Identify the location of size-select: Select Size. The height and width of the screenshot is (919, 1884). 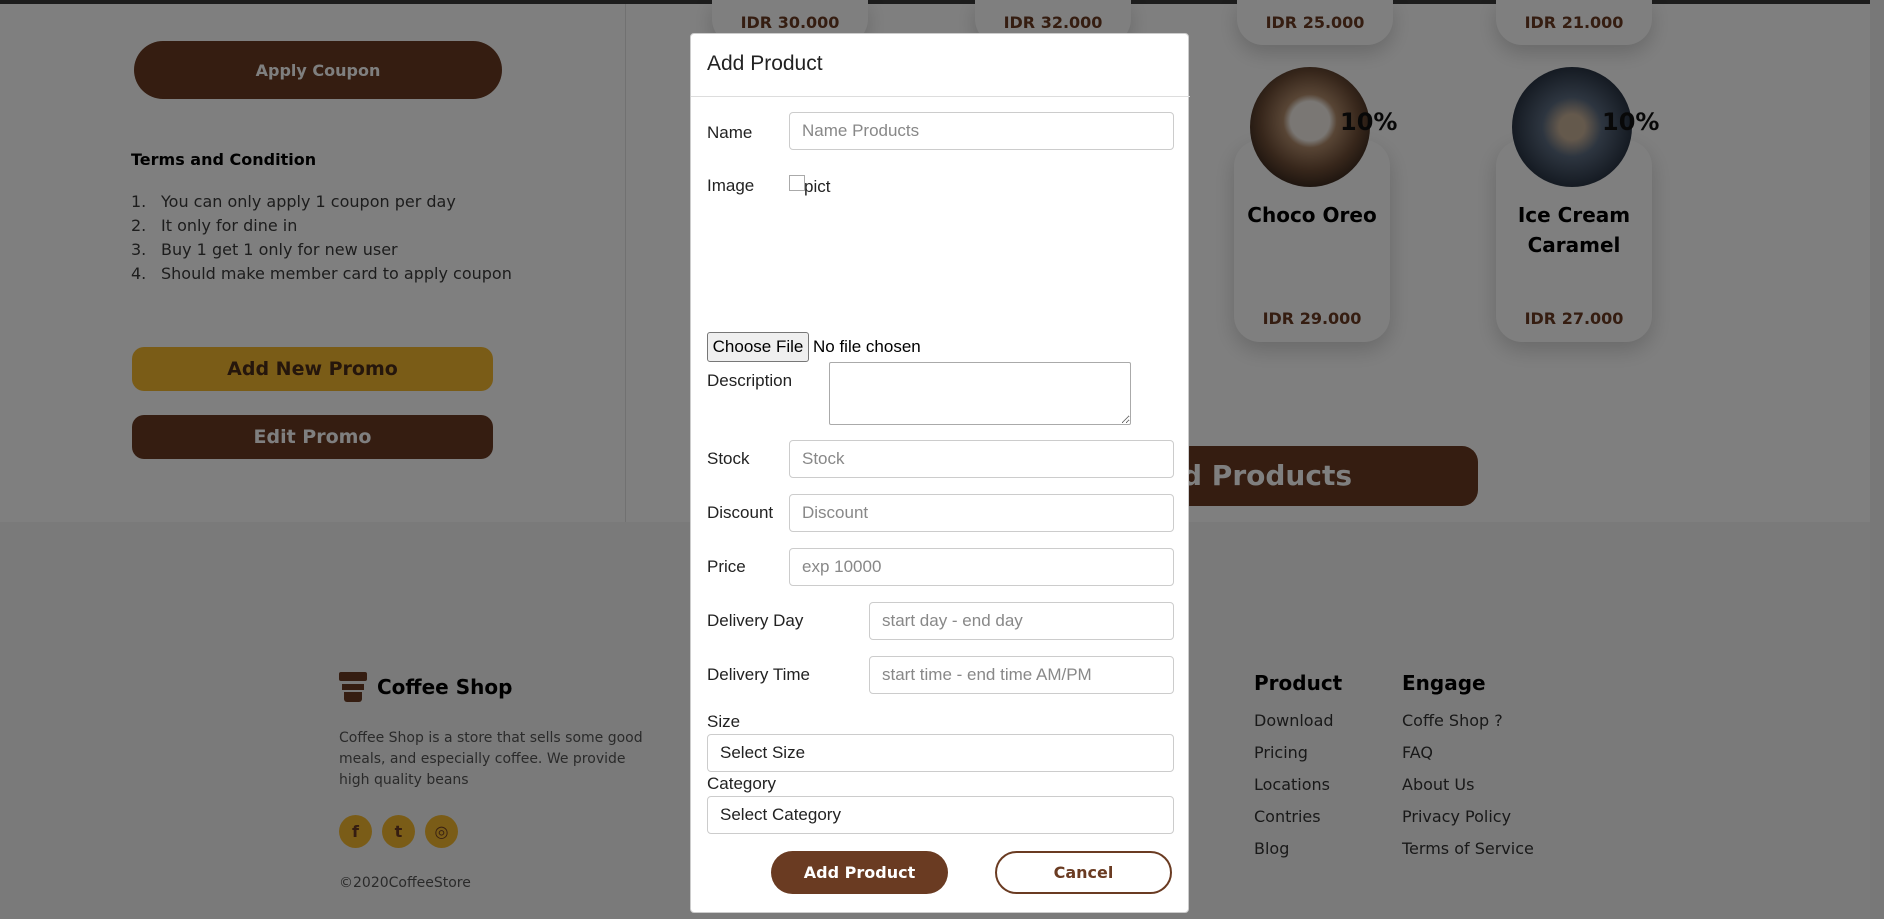
(940, 753).